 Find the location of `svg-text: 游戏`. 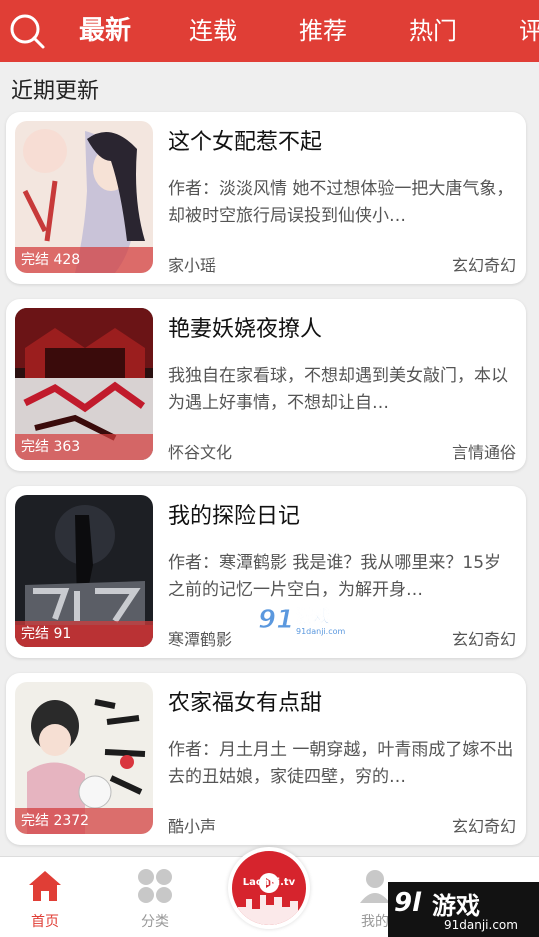

svg-text: 游戏 is located at coordinates (313, 616).